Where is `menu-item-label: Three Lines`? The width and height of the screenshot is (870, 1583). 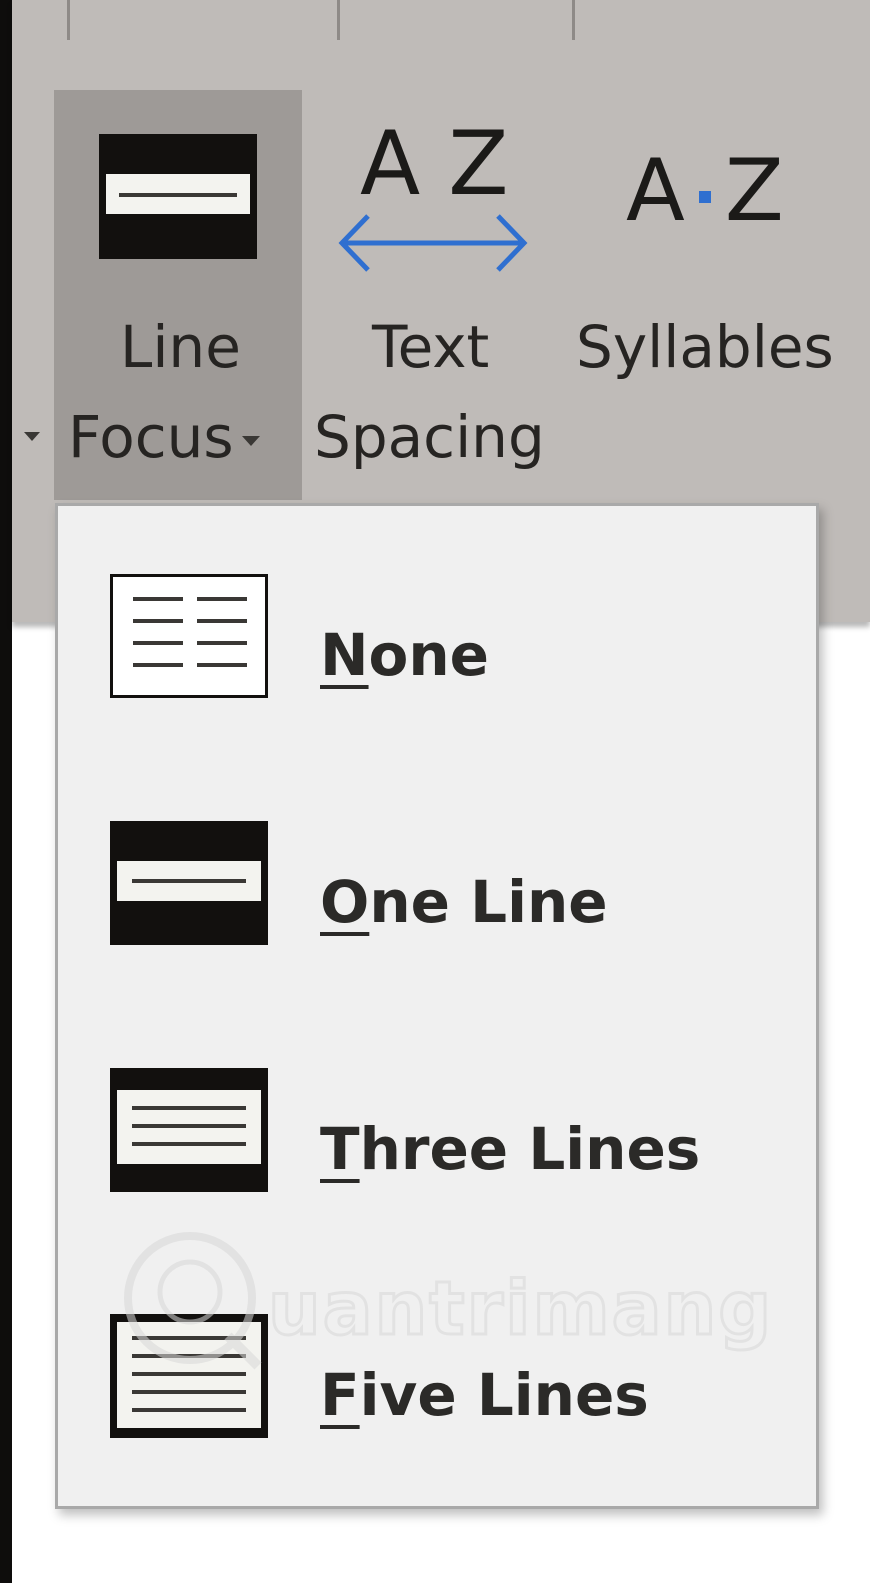
menu-item-label: Three Lines is located at coordinates (510, 1149).